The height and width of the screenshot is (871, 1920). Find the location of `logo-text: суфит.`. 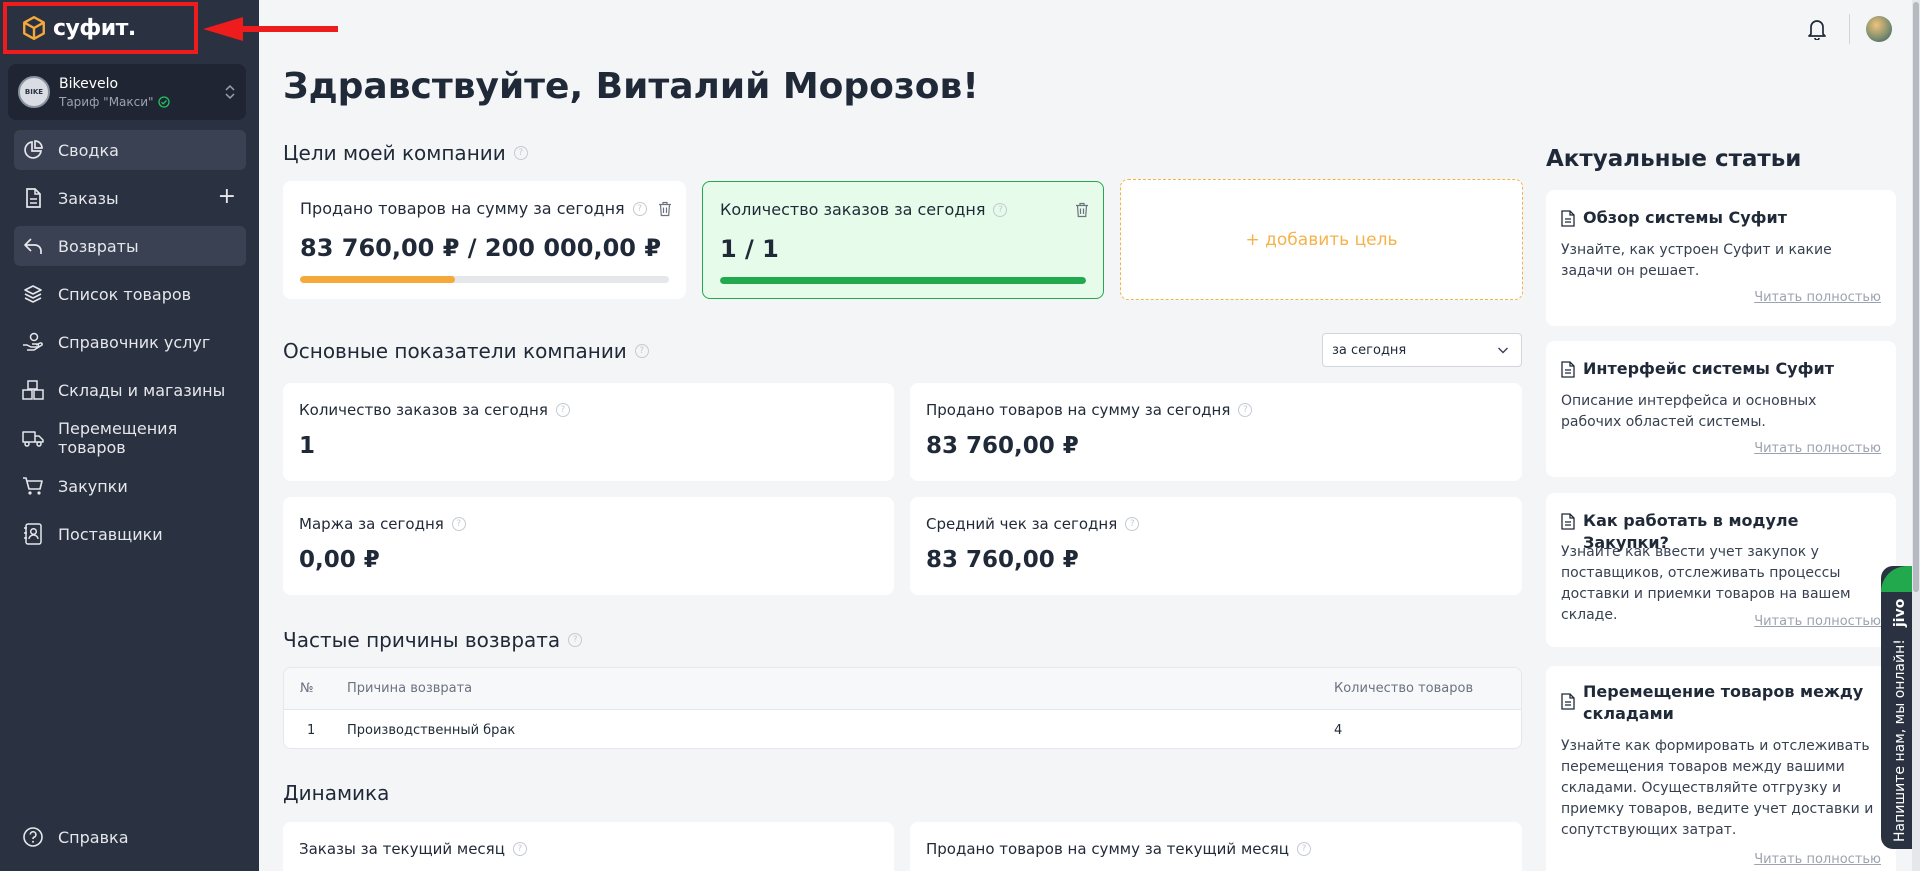

logo-text: суфит. is located at coordinates (94, 28).